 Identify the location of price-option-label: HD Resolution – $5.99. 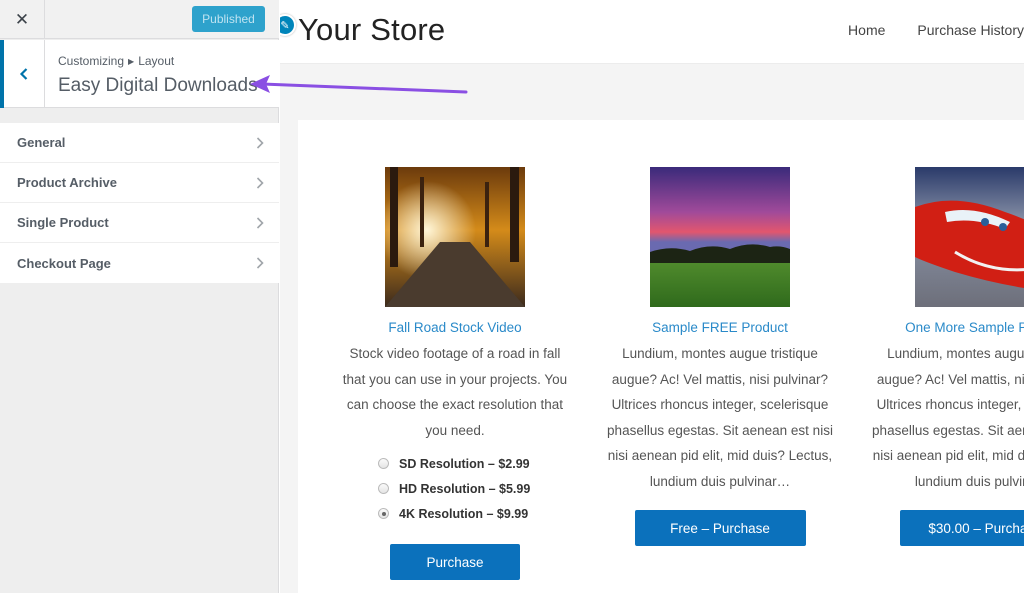
(465, 488).